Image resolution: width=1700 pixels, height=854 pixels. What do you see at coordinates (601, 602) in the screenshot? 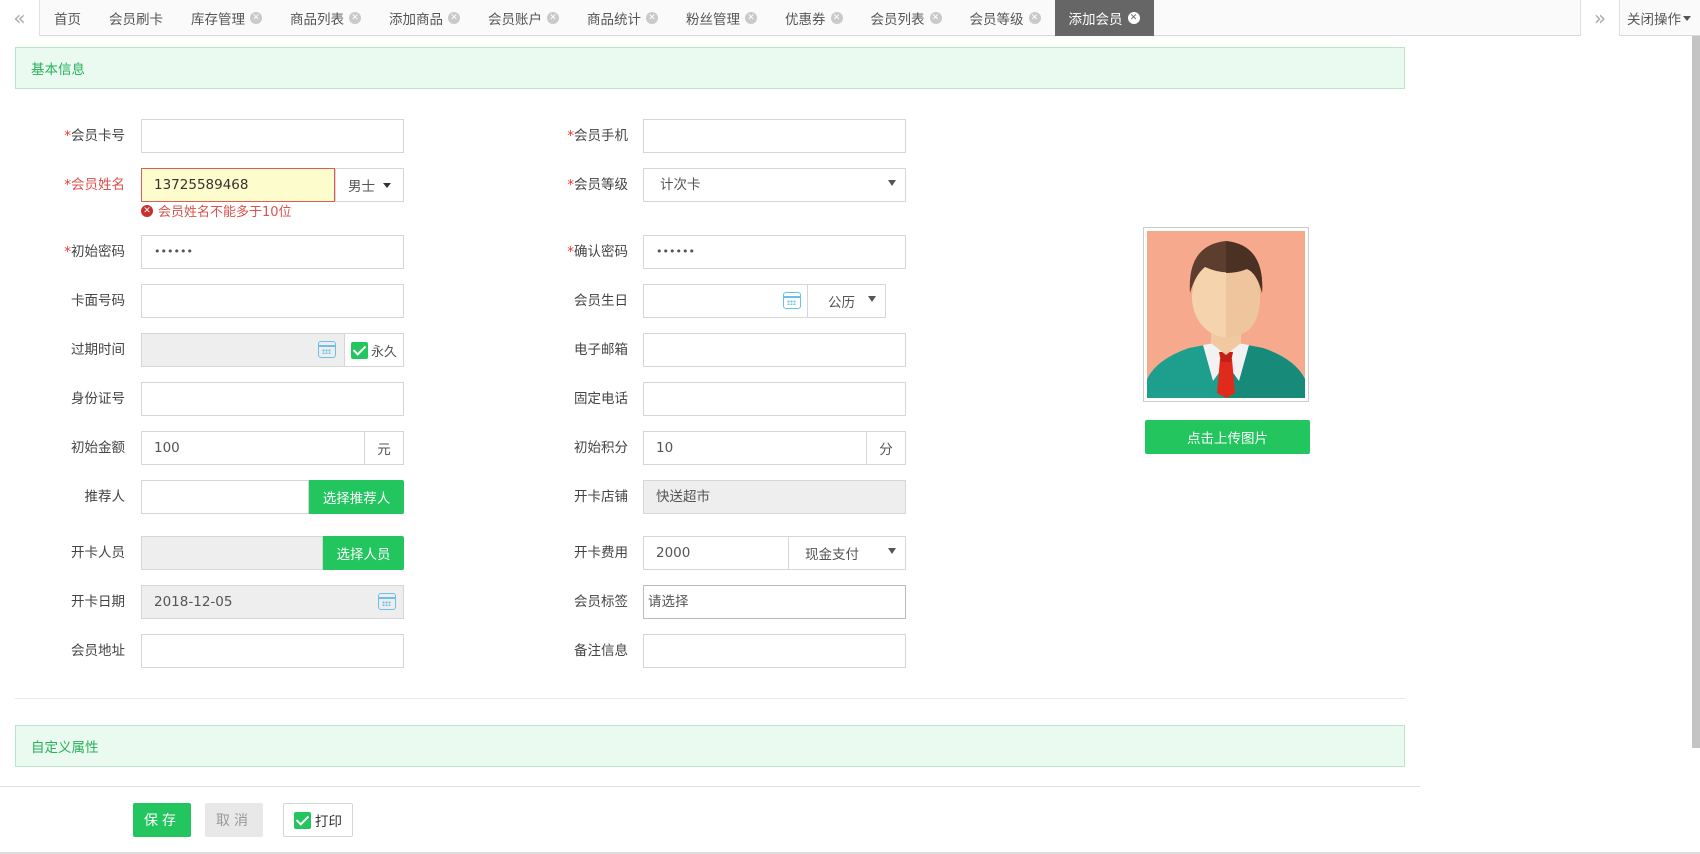
I see `label-tags: 会员标签` at bounding box center [601, 602].